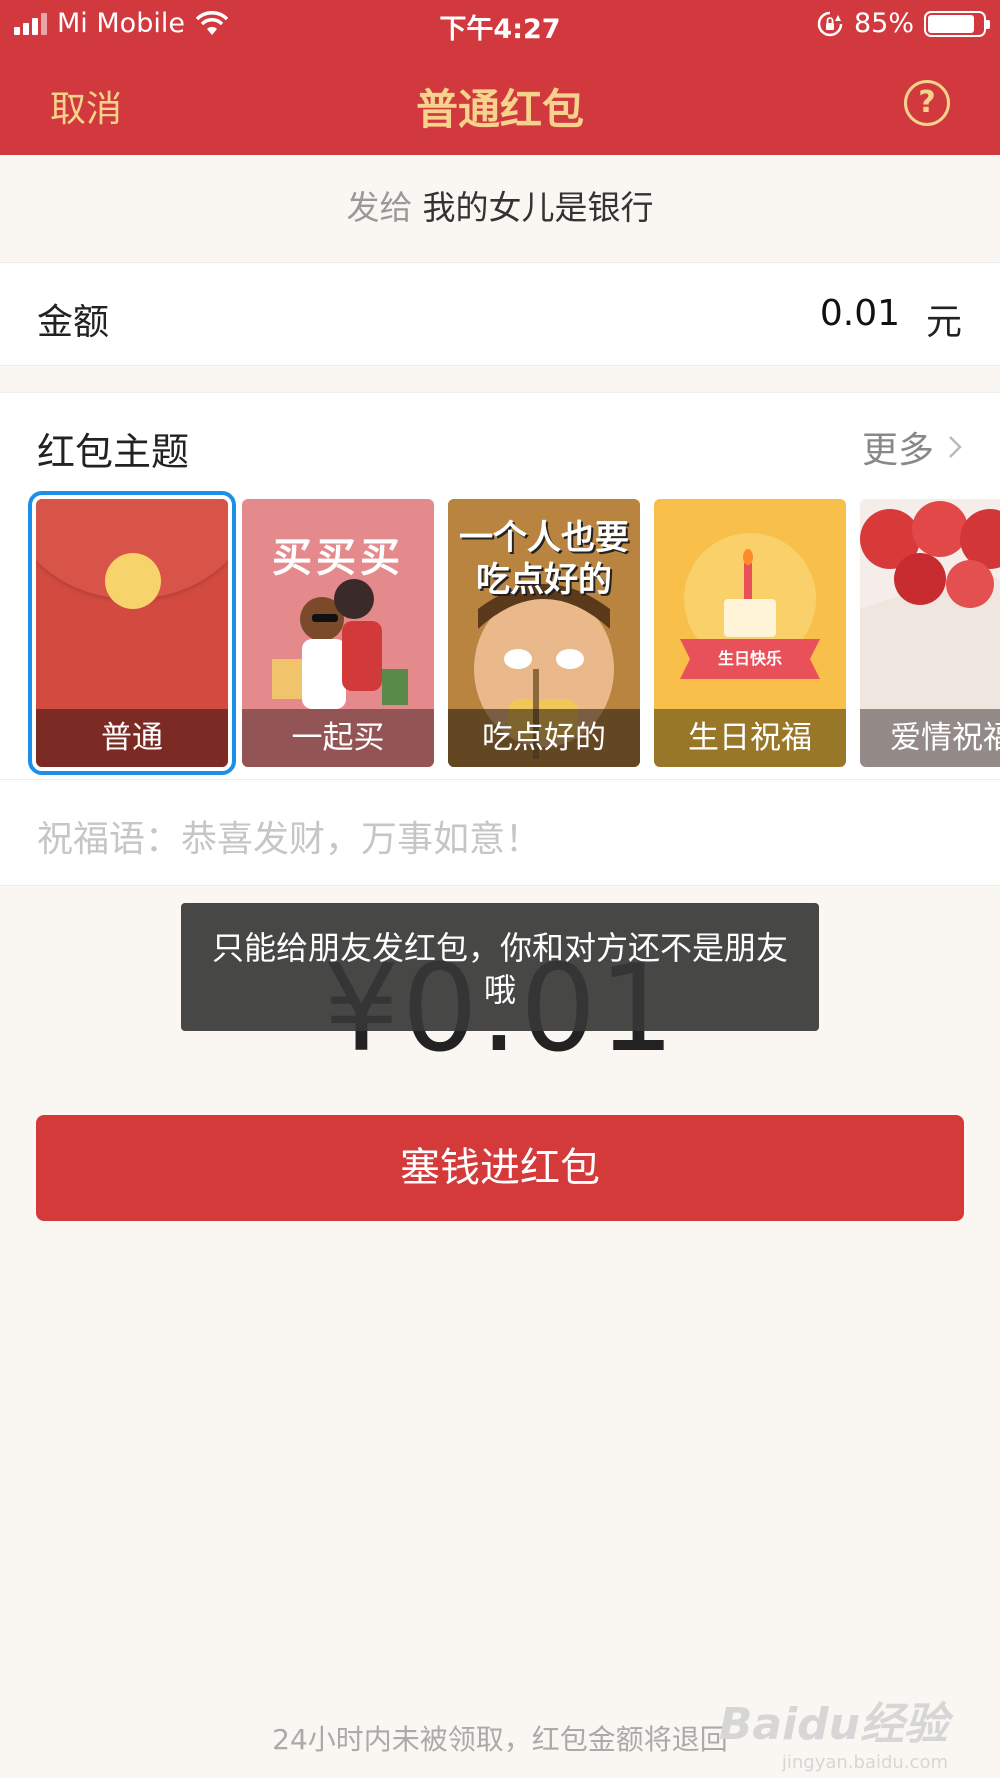 This screenshot has height=1778, width=1000. Describe the element at coordinates (132, 633) in the screenshot. I see `theme-card-normal: 普通` at that location.